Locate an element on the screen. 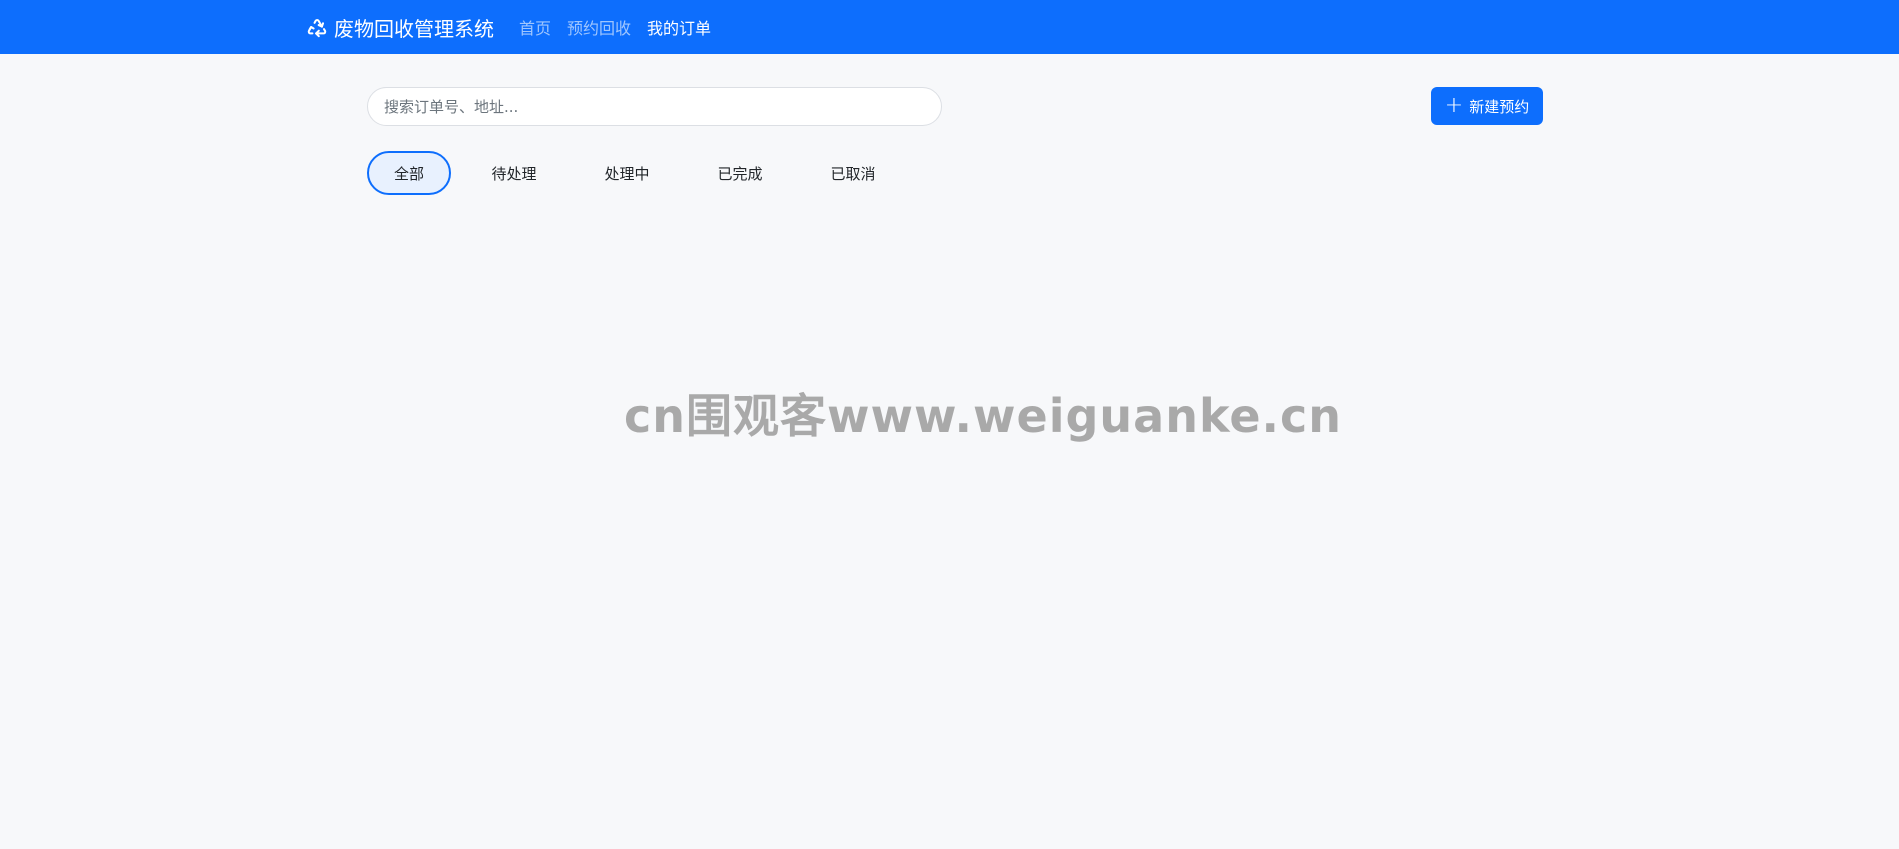  nav-link-home: 首页 is located at coordinates (535, 27).